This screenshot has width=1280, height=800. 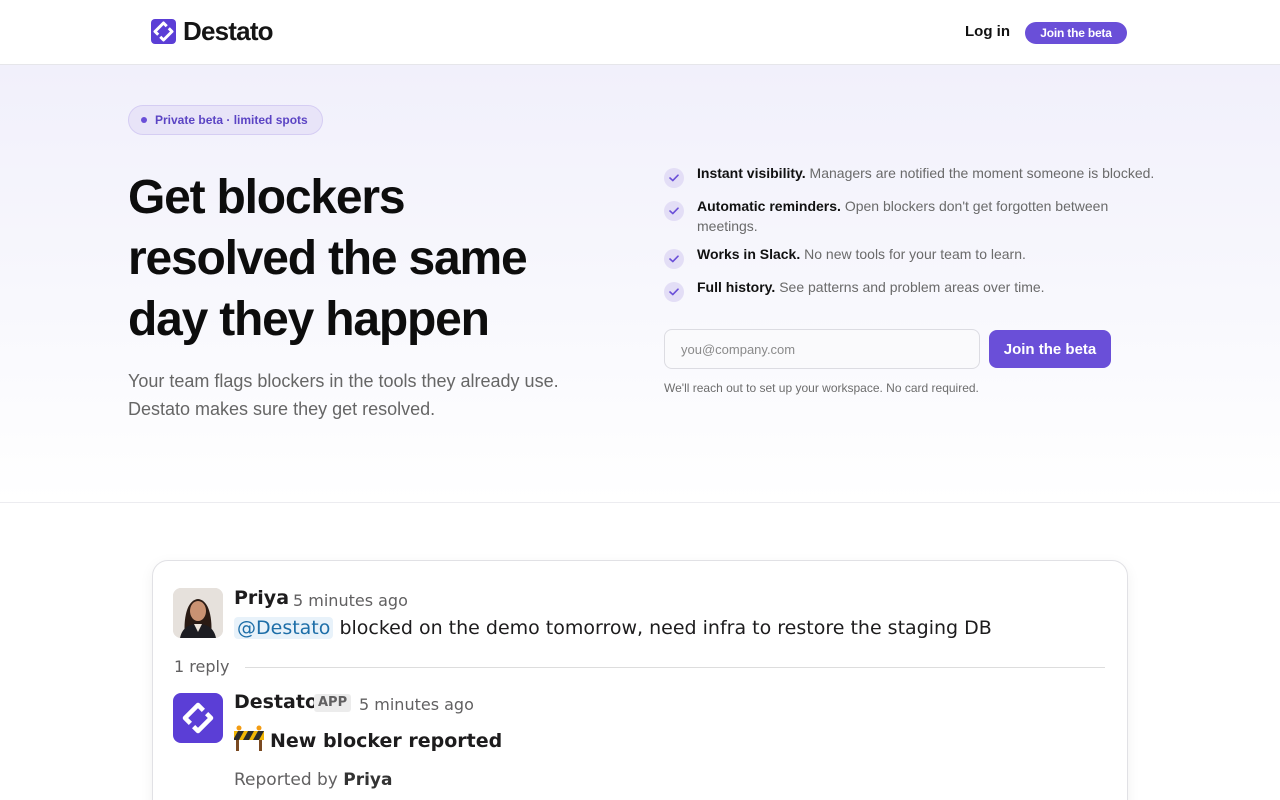 I want to click on thread-divider, so click(x=675, y=667).